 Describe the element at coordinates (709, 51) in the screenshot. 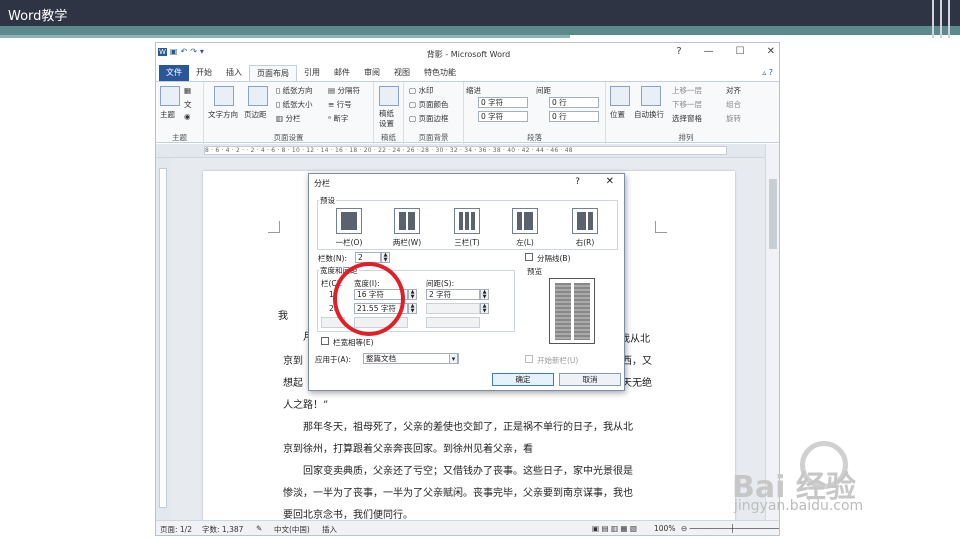

I see `minimize-button: —` at that location.